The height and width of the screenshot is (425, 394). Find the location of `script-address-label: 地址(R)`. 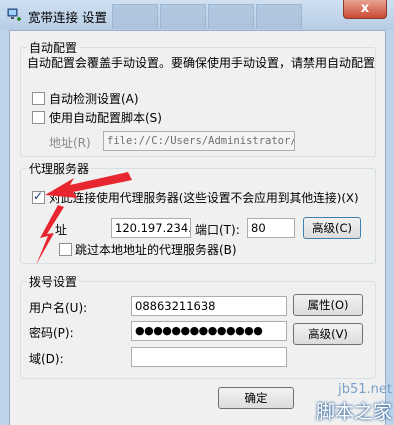

script-address-label: 地址(R) is located at coordinates (70, 143).